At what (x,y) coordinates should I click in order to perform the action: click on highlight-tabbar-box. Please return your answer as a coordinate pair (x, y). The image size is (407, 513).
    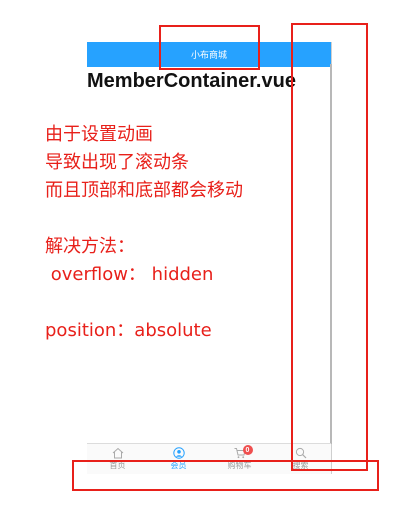
    Looking at the image, I should click on (225, 475).